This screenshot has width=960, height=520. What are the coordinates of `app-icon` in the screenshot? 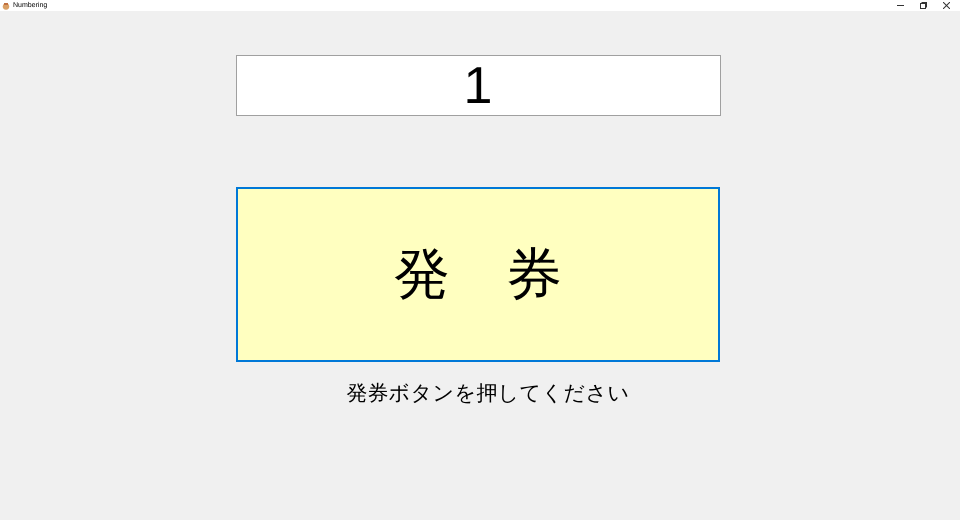 It's located at (6, 6).